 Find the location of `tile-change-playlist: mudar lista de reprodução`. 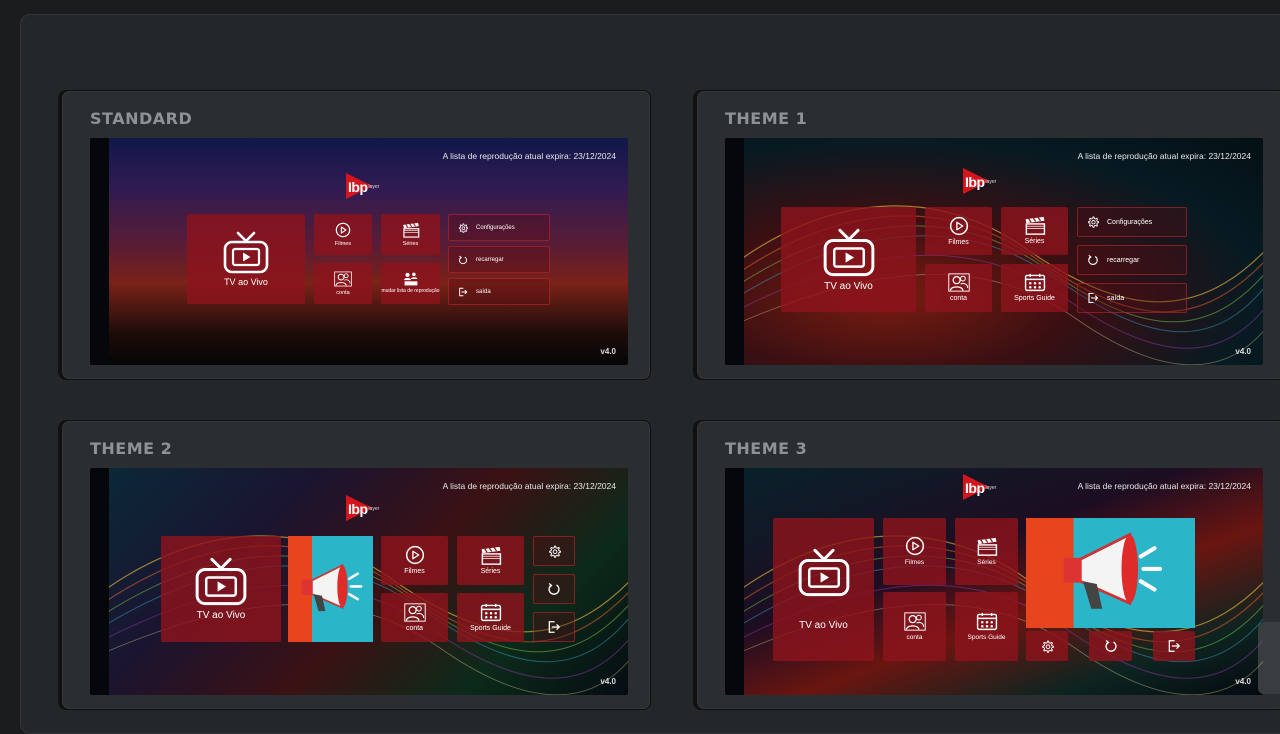

tile-change-playlist: mudar lista de reprodução is located at coordinates (410, 283).